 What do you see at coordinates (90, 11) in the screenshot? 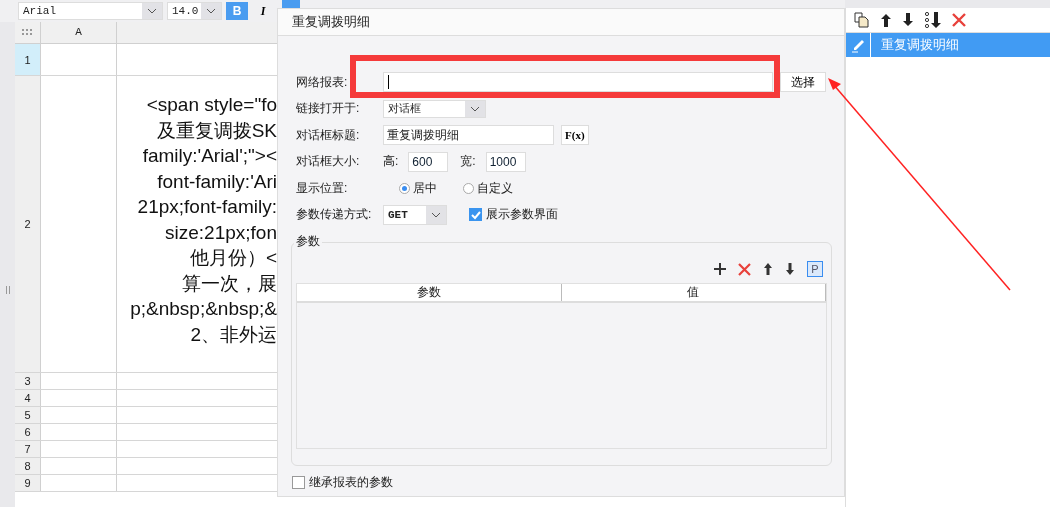
I see `font-dropdown: Arial` at bounding box center [90, 11].